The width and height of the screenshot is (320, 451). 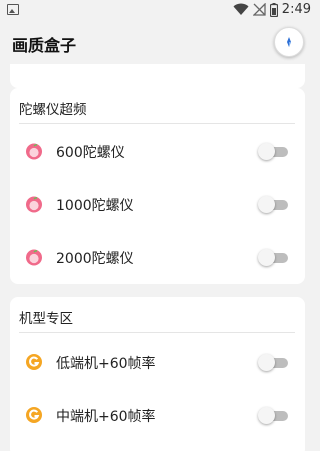 What do you see at coordinates (157, 362) in the screenshot?
I see `list-item: 低端机+60帧率` at bounding box center [157, 362].